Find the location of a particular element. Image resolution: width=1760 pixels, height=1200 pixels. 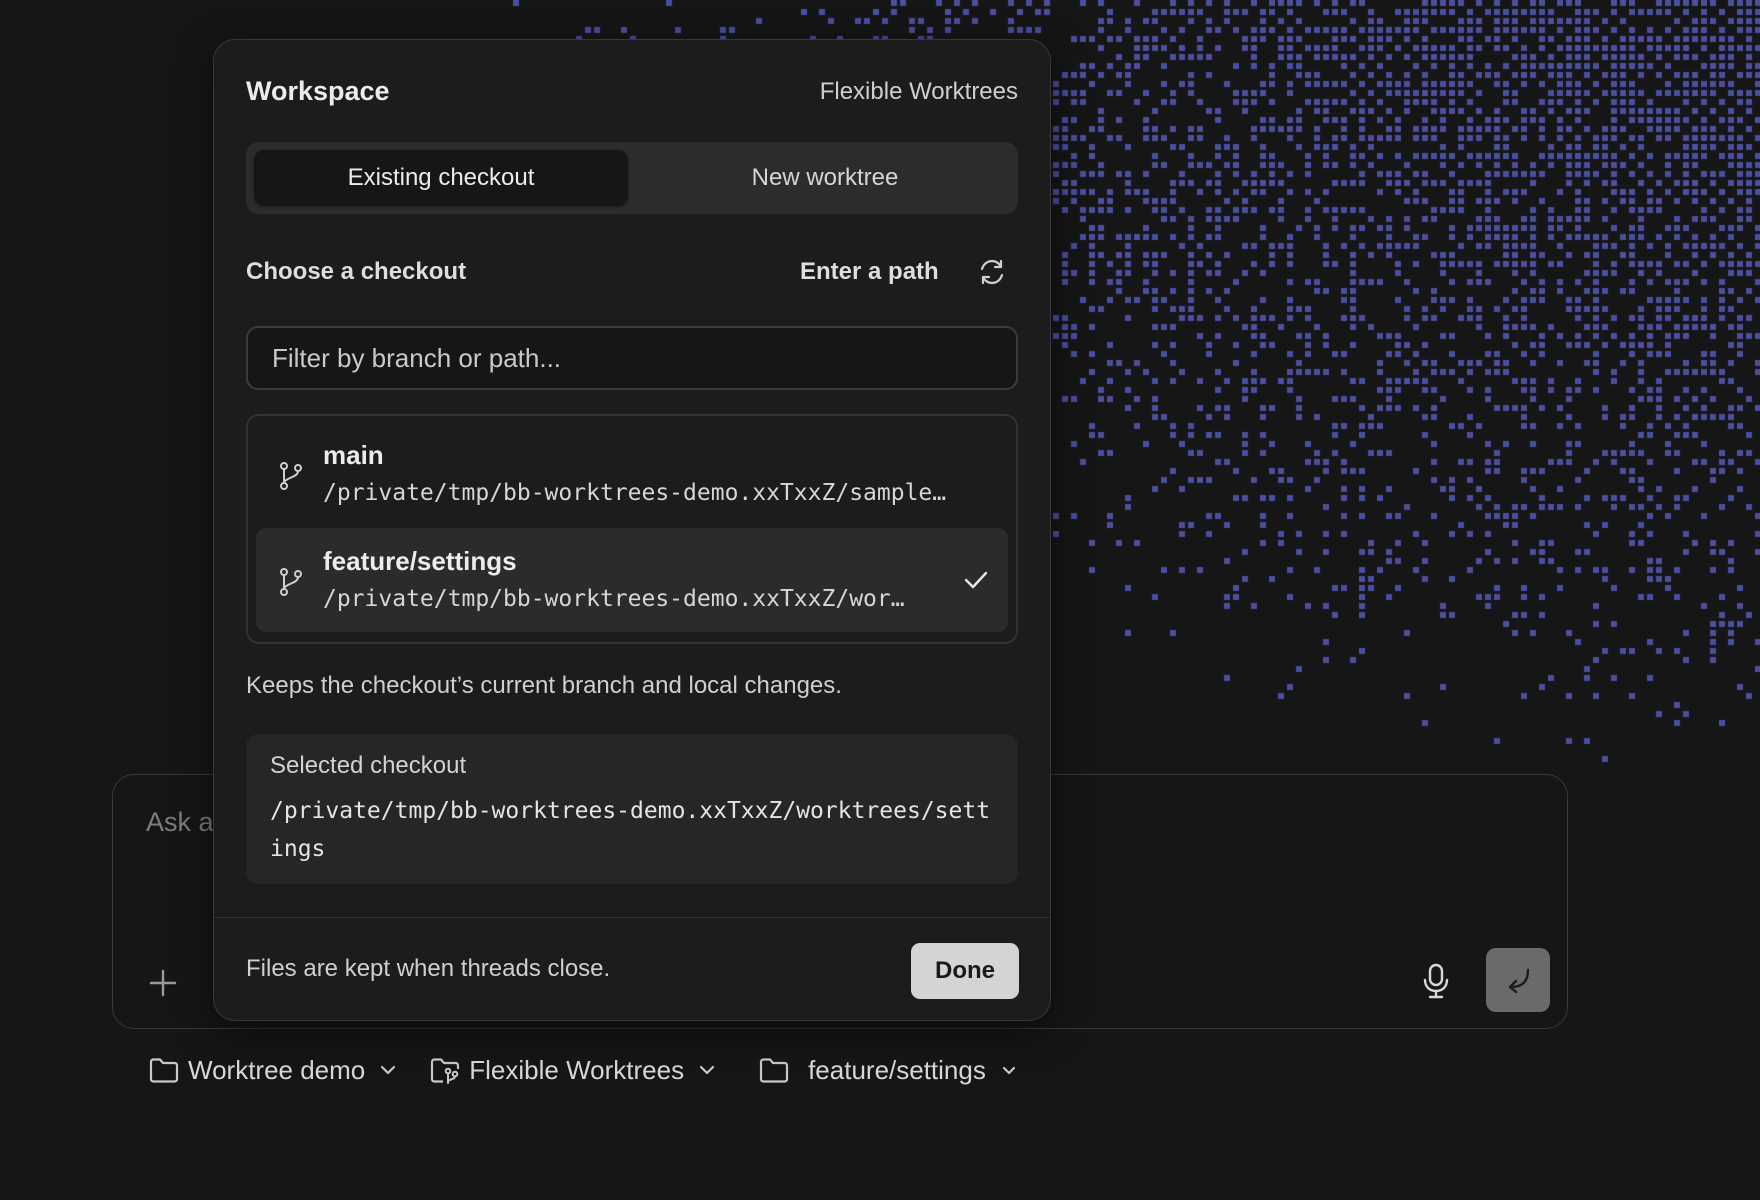

footer-divider is located at coordinates (632, 917).